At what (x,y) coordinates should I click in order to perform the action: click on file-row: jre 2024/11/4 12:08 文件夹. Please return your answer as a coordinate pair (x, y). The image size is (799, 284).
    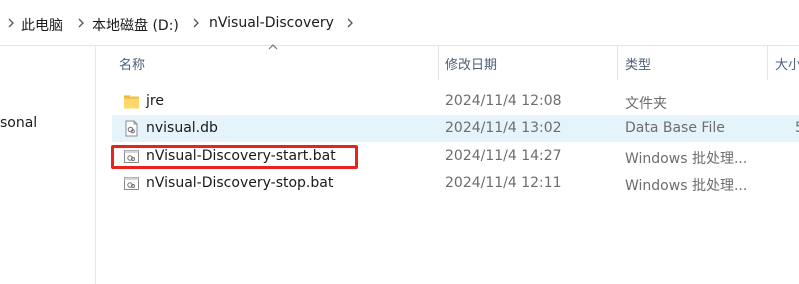
    Looking at the image, I should click on (455, 101).